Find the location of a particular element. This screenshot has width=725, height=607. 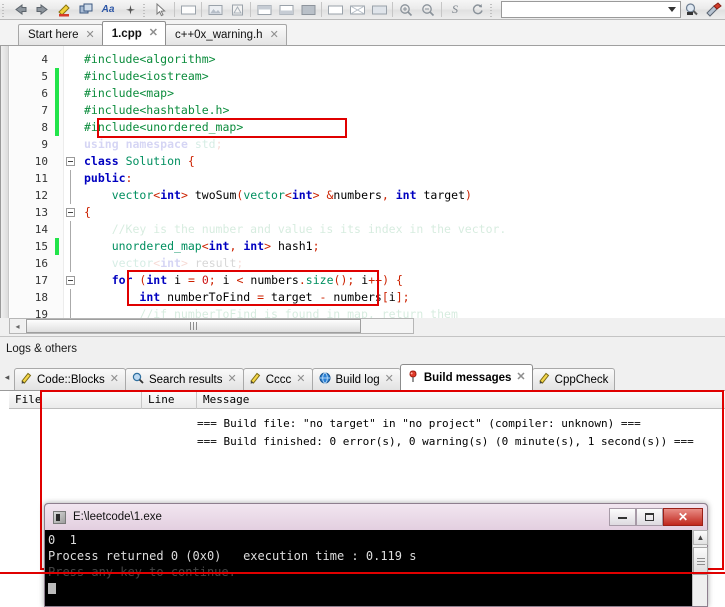

close-button: ✕ is located at coordinates (683, 517).